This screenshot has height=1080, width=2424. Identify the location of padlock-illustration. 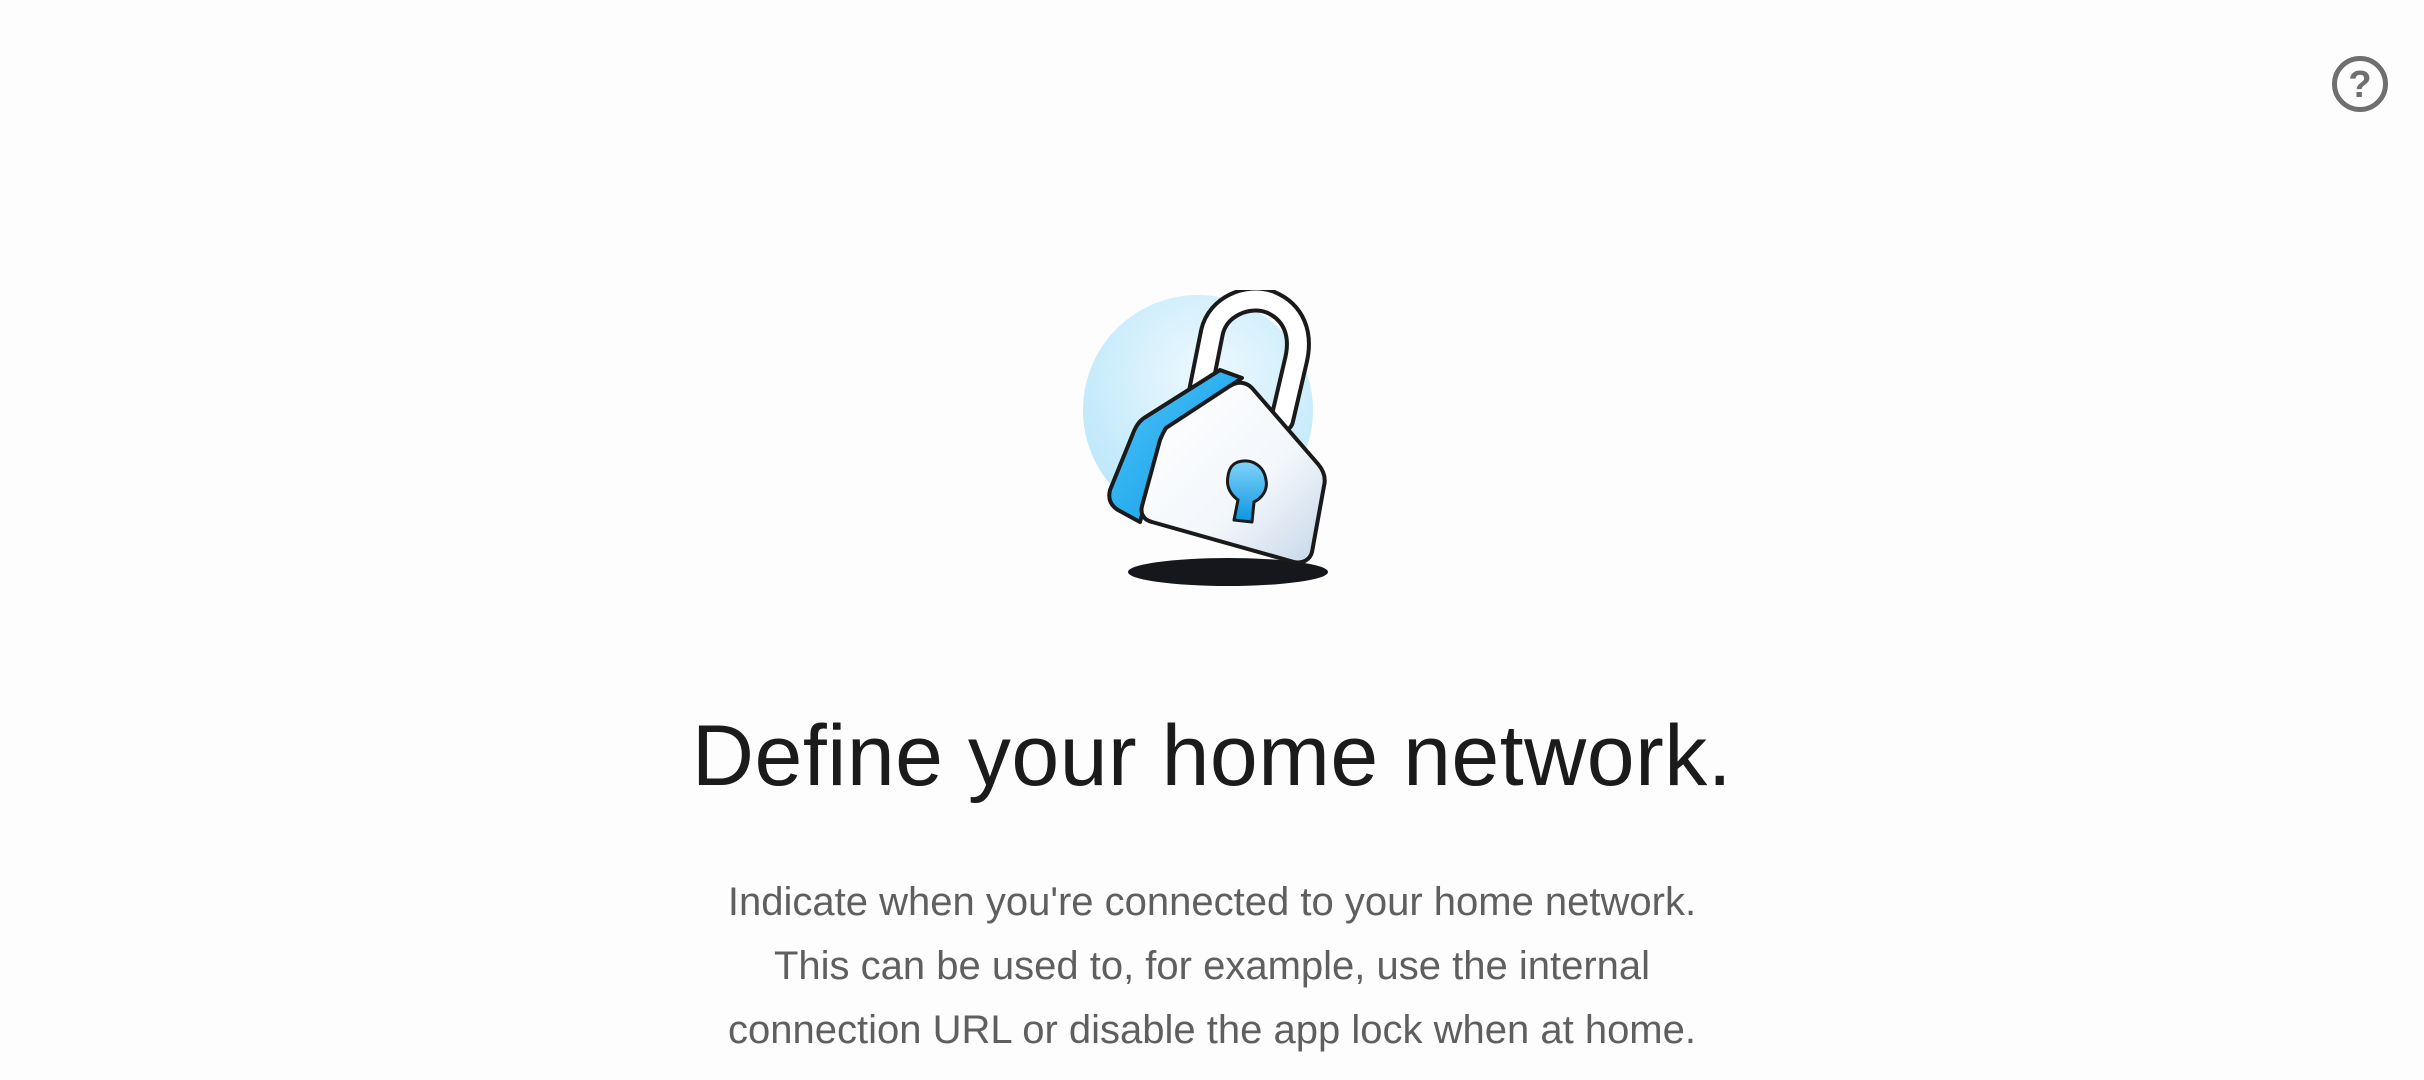
(1215, 438).